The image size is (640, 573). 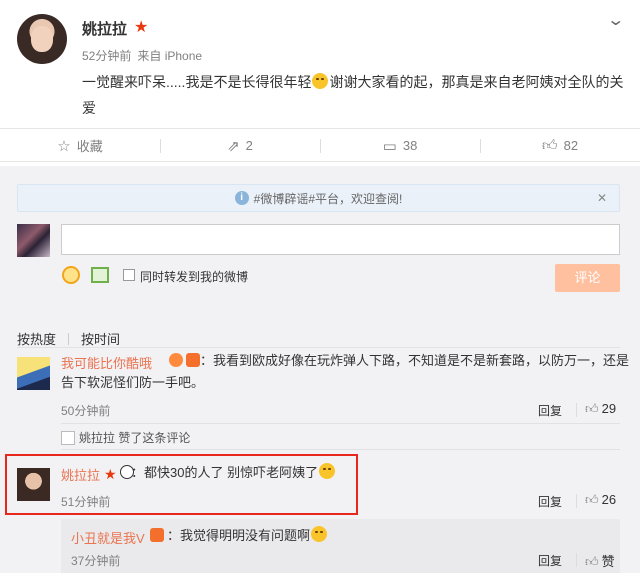 I want to click on comment-count: 38, so click(x=410, y=145).